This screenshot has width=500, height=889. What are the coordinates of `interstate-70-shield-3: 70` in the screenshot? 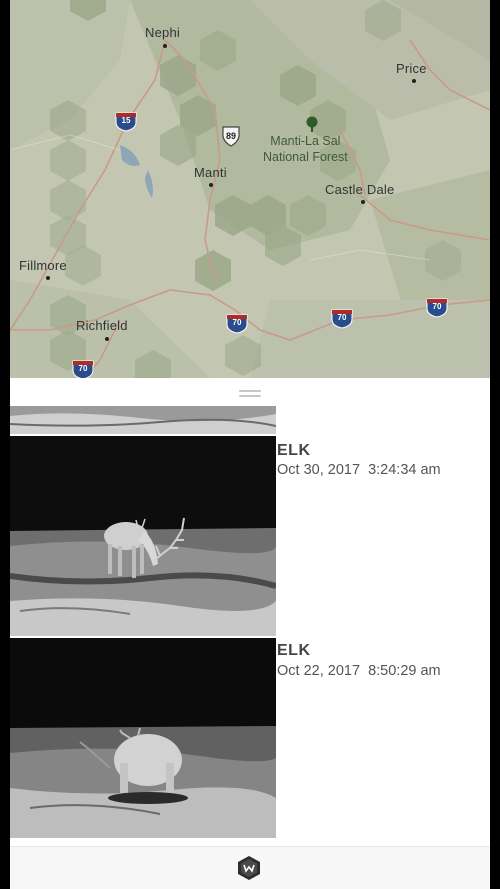 It's located at (437, 307).